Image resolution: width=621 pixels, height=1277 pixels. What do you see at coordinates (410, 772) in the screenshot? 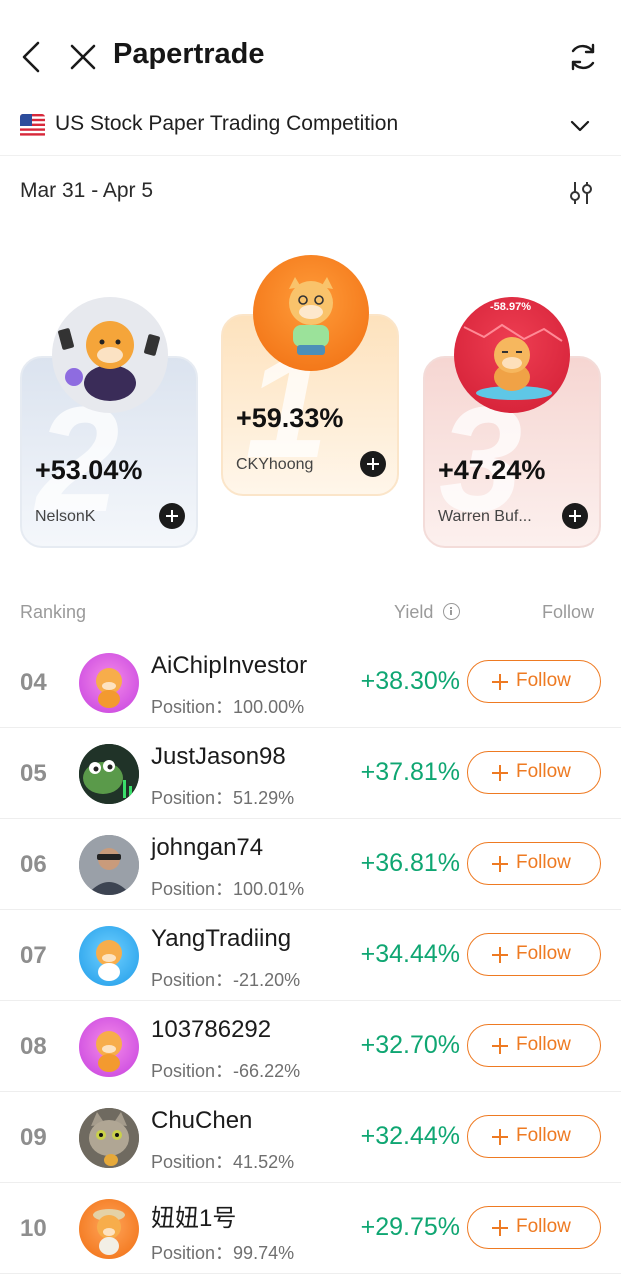
I see `yield-value: +37.81%` at bounding box center [410, 772].